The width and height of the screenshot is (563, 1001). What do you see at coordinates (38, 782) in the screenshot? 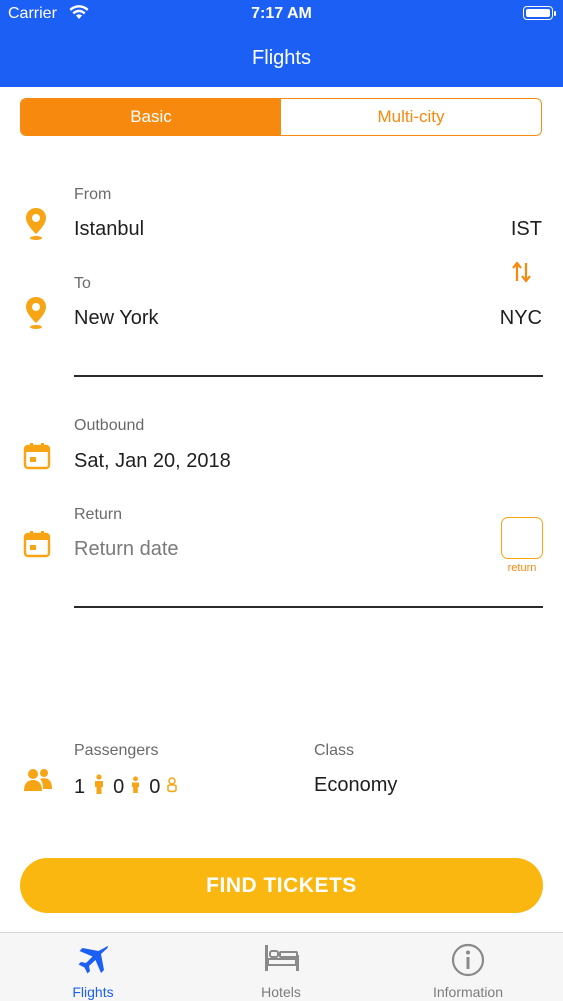
I see `passengers-icon` at bounding box center [38, 782].